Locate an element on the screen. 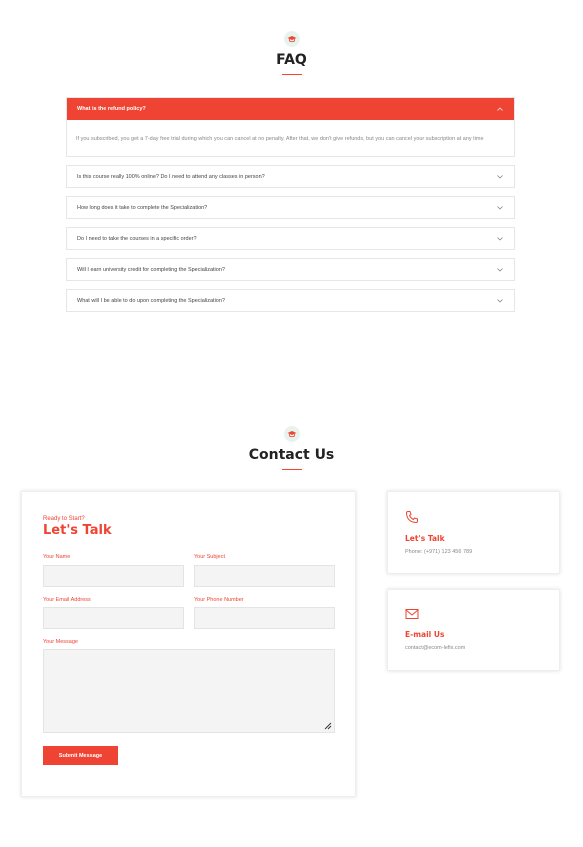 This screenshot has height=847, width=583. resize-handle-icon is located at coordinates (328, 726).